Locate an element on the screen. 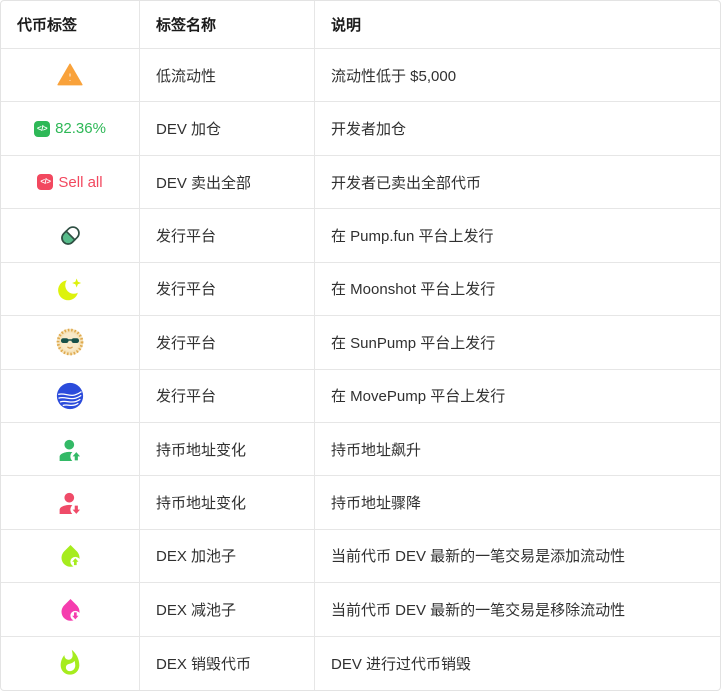 Image resolution: width=721 pixels, height=691 pixels. header-label: 标签名称 is located at coordinates (186, 25).